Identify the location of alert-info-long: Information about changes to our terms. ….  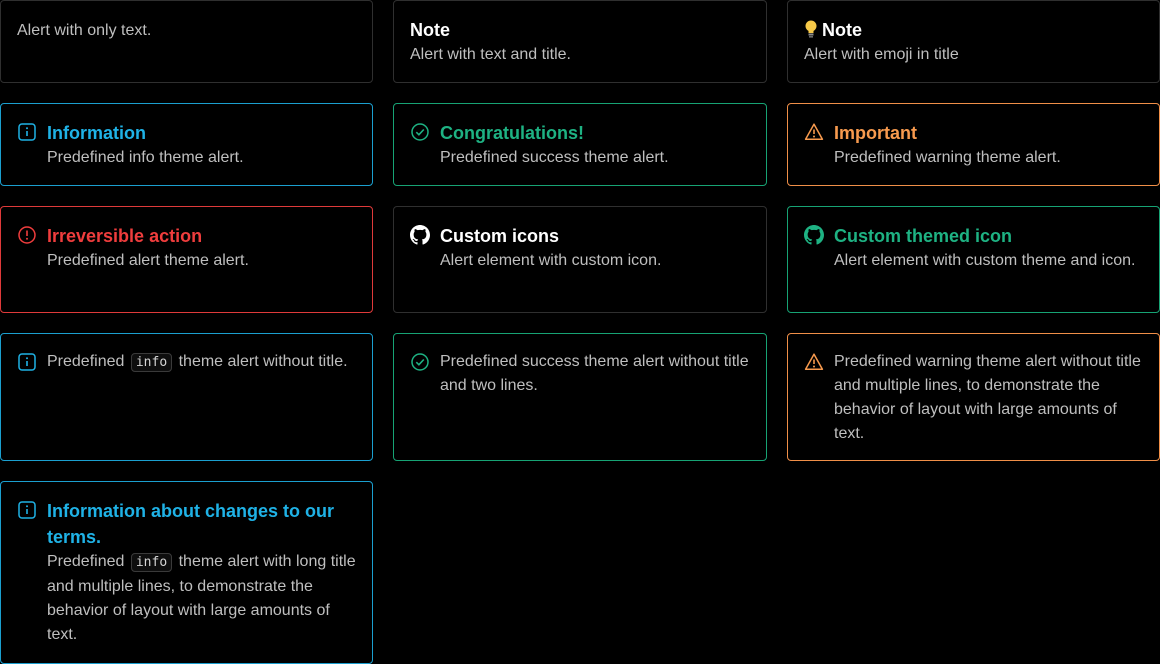
(186, 572).